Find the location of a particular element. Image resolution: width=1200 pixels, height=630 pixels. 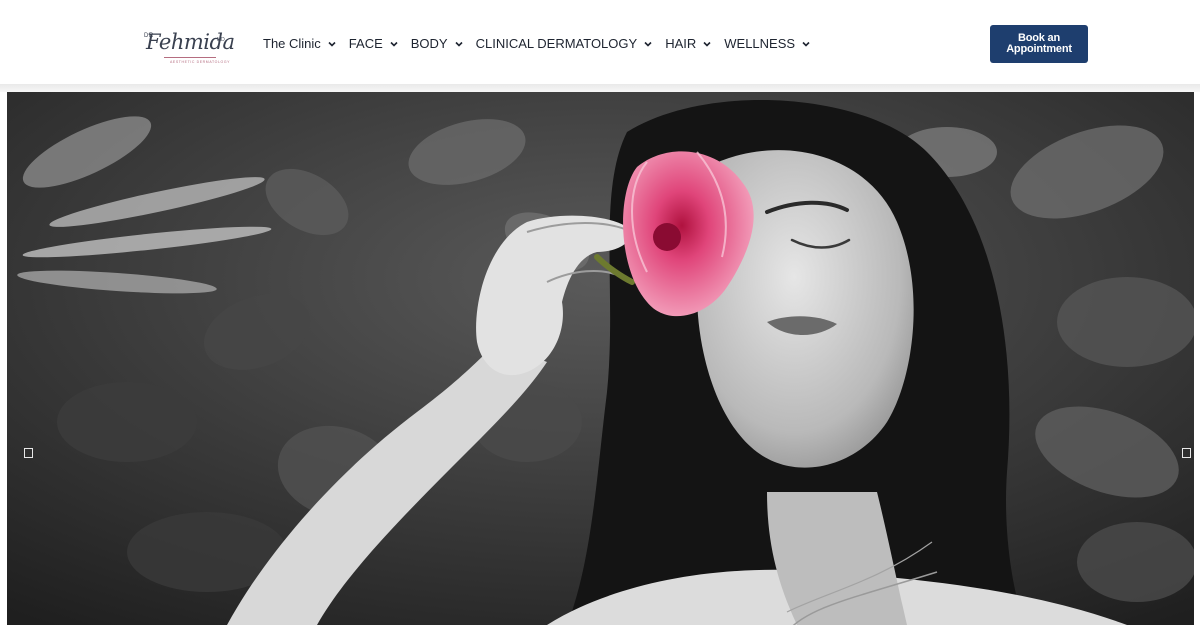

book-appointment-button: Book an Appointment is located at coordinates (1039, 44).